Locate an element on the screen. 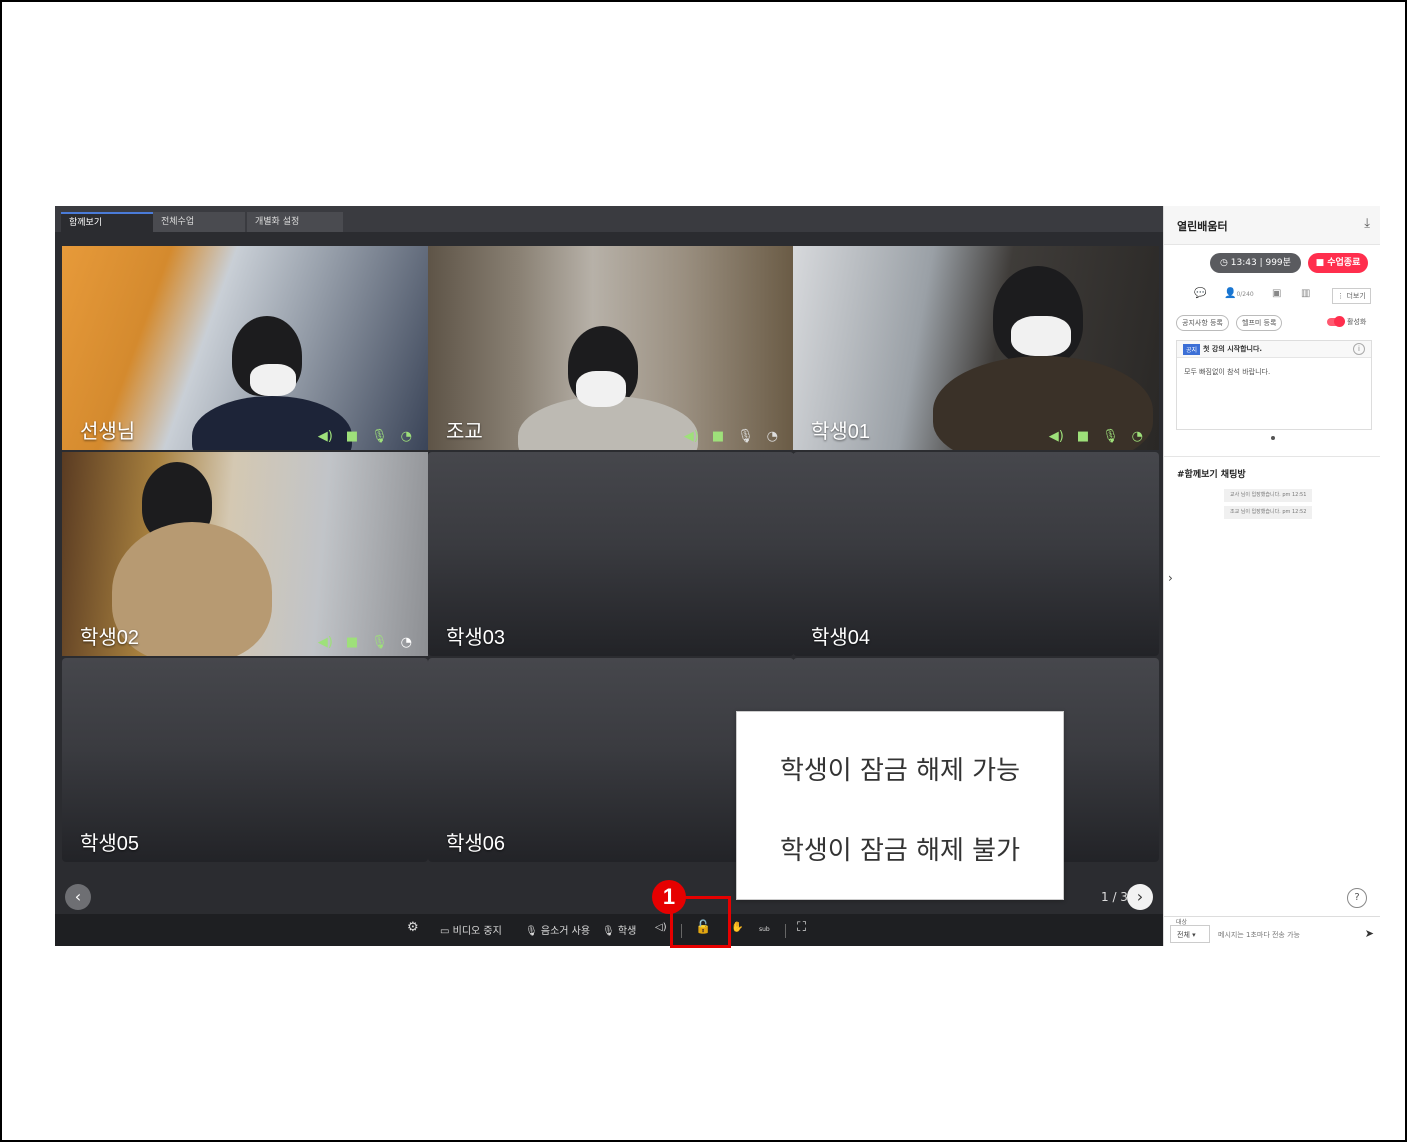 The height and width of the screenshot is (1144, 1409). people-tab-icon: 👤0/240 is located at coordinates (1239, 293).